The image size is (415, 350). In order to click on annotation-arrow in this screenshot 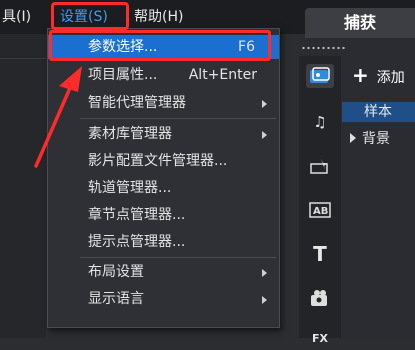, I will do `click(58, 117)`.